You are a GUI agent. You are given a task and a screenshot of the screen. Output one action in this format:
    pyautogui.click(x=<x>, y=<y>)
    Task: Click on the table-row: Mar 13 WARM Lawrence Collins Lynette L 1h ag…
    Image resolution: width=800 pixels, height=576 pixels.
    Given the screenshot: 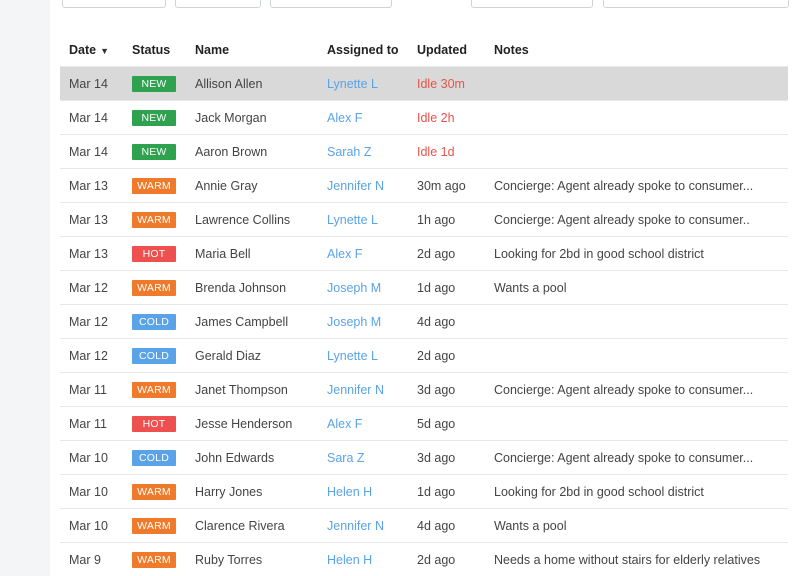 What is the action you would take?
    pyautogui.click(x=424, y=219)
    